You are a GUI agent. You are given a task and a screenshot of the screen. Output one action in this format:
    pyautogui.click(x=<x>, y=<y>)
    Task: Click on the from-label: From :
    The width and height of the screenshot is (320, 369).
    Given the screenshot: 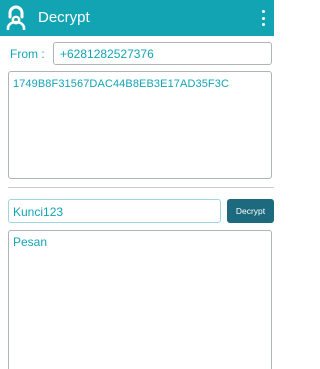 What is the action you would take?
    pyautogui.click(x=27, y=54)
    